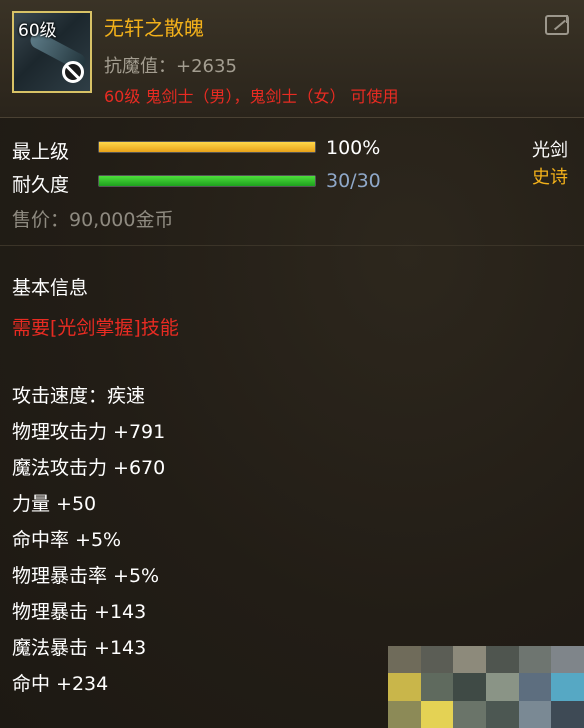 This screenshot has width=584, height=728. Describe the element at coordinates (41, 152) in the screenshot. I see `grade-label: 最上级` at that location.